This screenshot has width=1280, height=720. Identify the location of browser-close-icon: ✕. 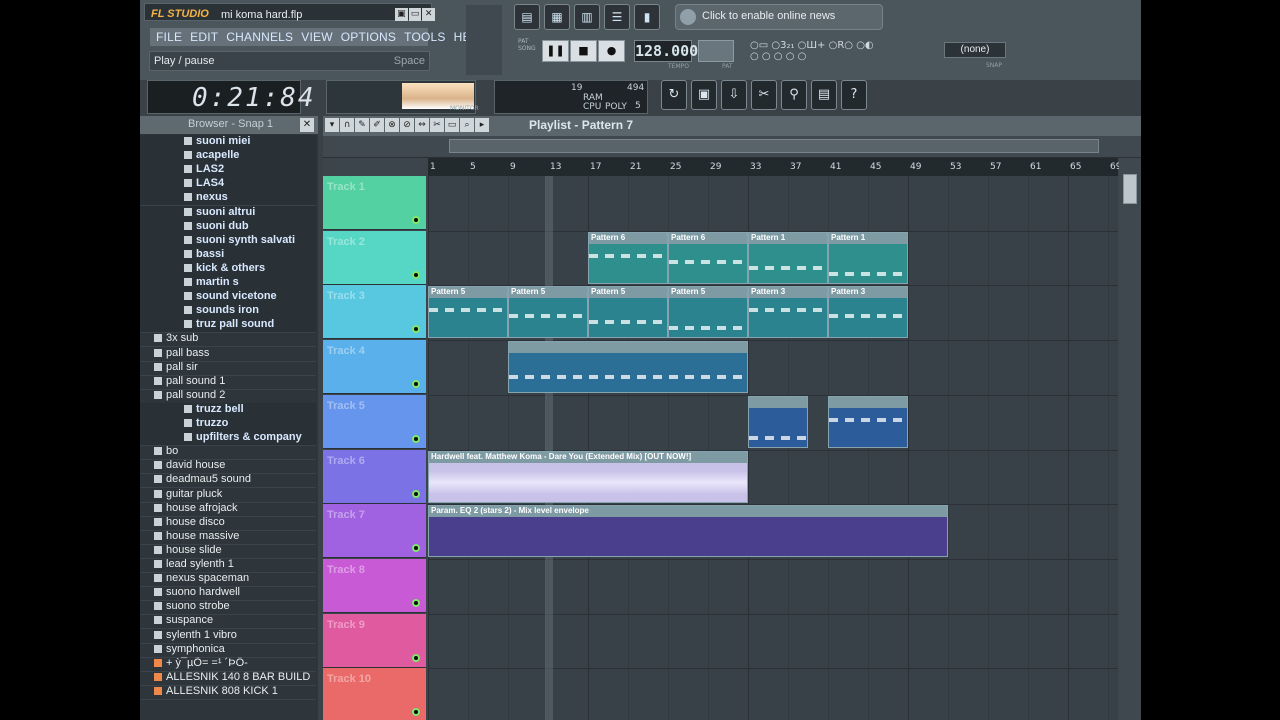
(307, 125).